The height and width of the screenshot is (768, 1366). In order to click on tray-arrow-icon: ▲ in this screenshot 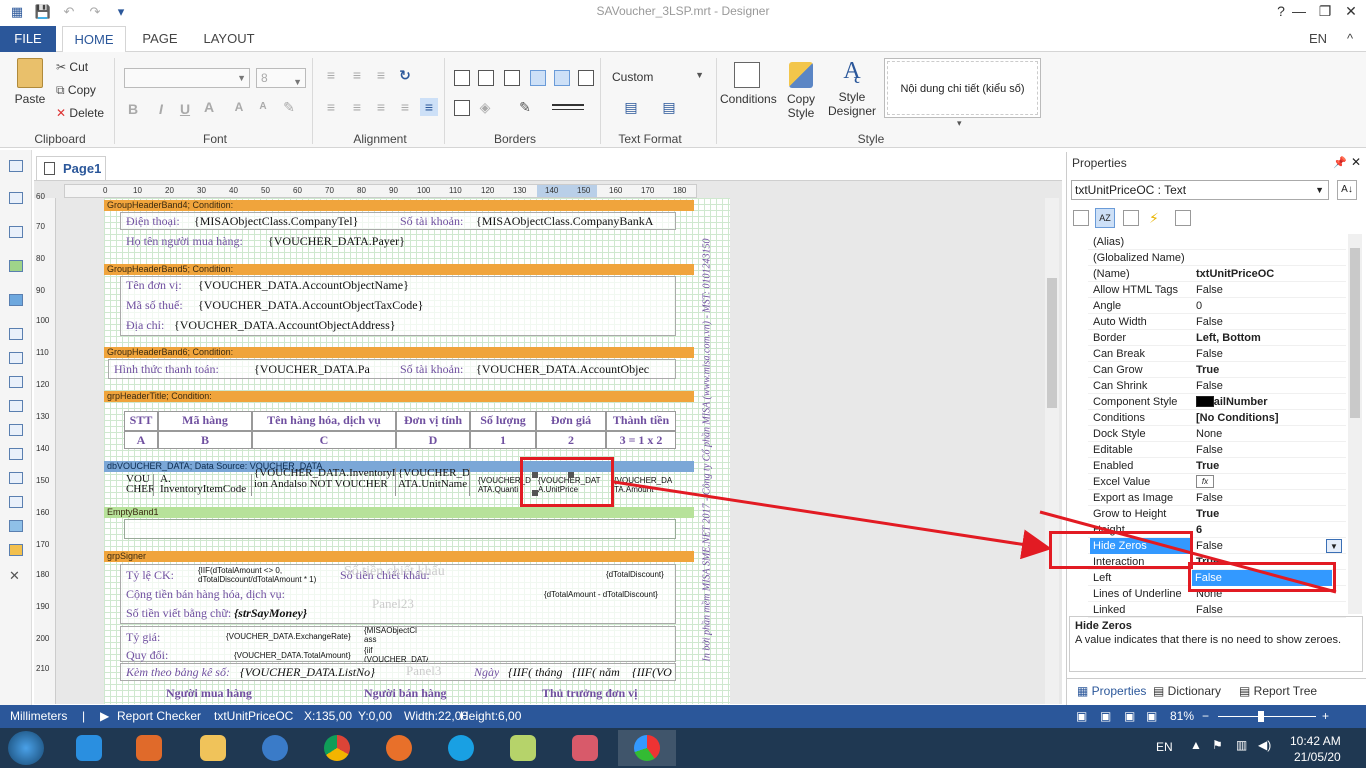, I will do `click(1196, 745)`.